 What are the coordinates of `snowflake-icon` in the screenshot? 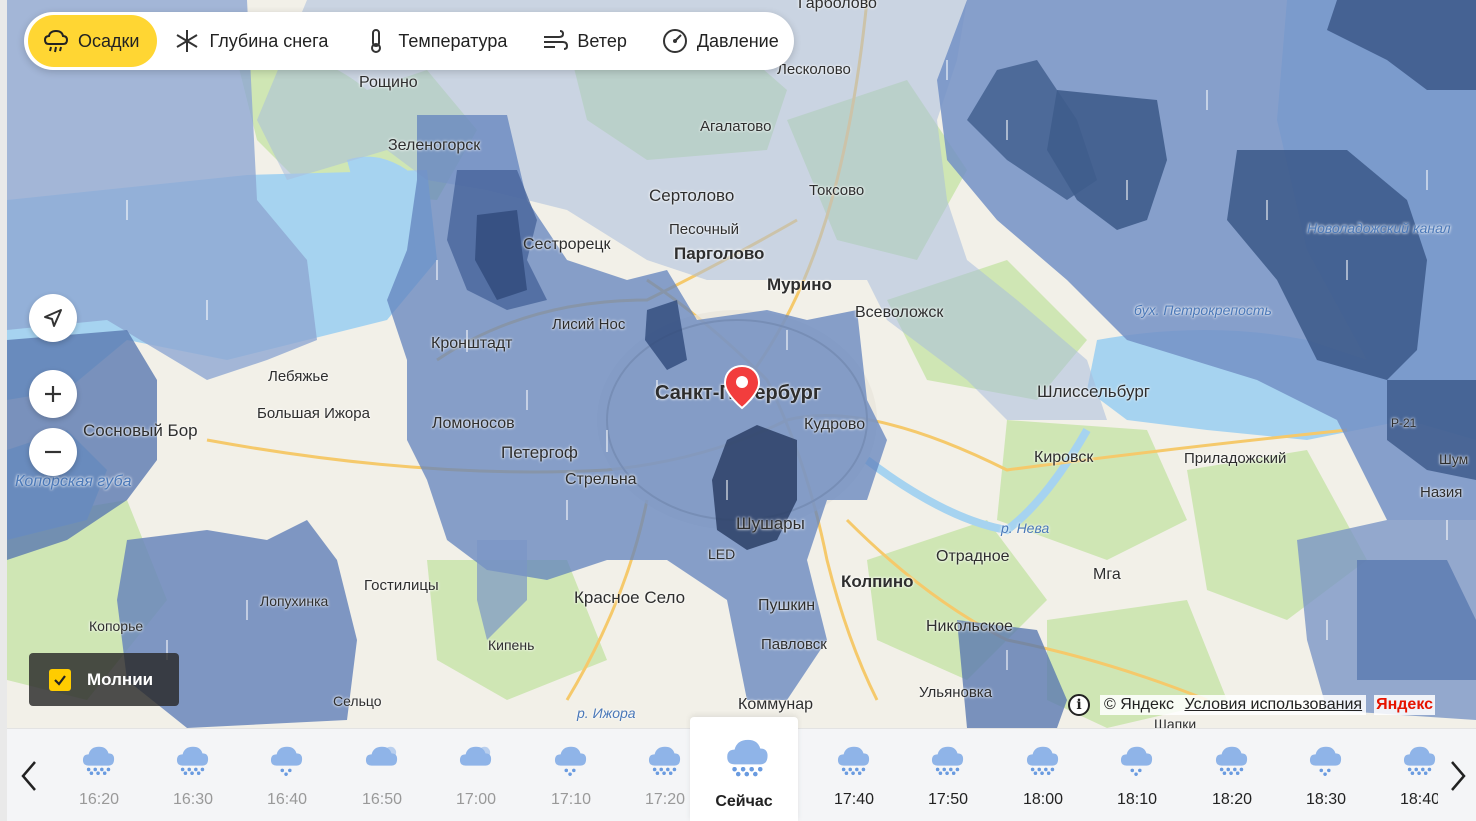 It's located at (187, 41).